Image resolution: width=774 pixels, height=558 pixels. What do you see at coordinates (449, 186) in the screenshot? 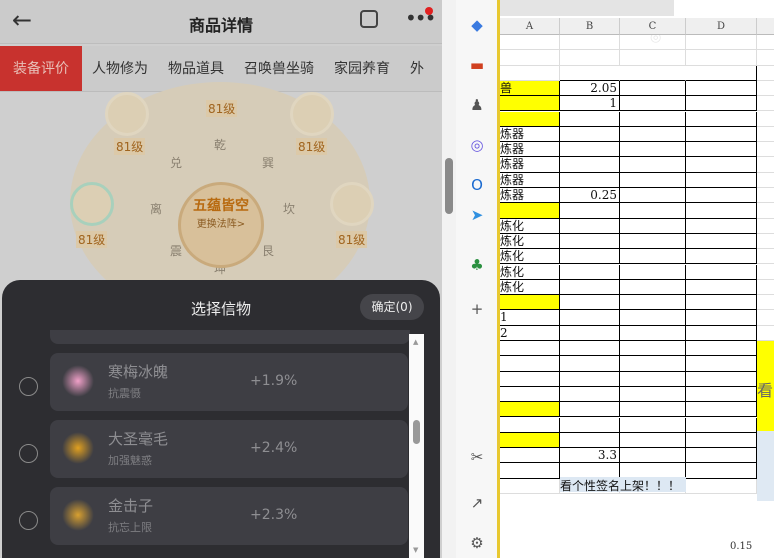
I see `scroll-thumb` at bounding box center [449, 186].